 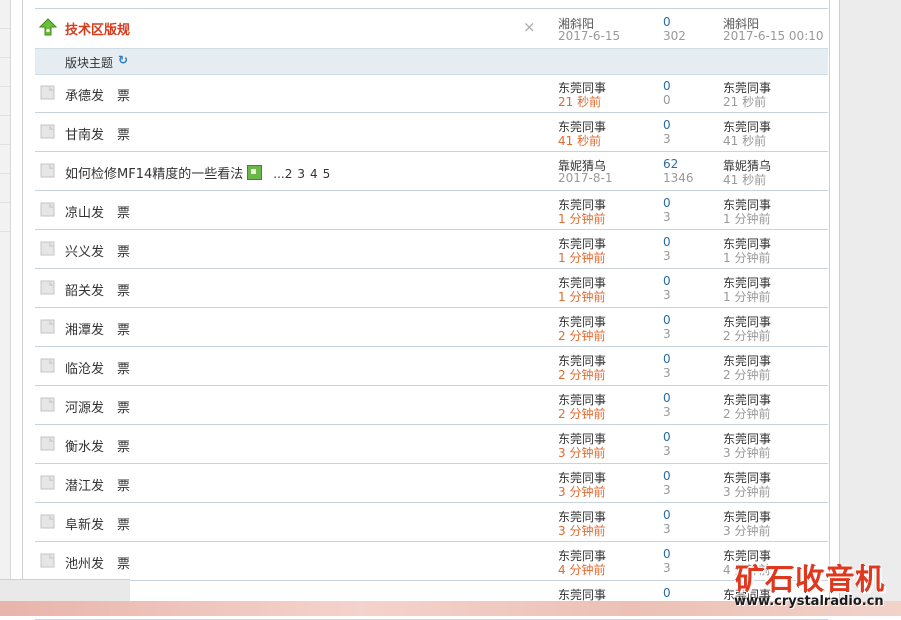 I want to click on watermark-logo-text: 矿石收音机, so click(x=810, y=579).